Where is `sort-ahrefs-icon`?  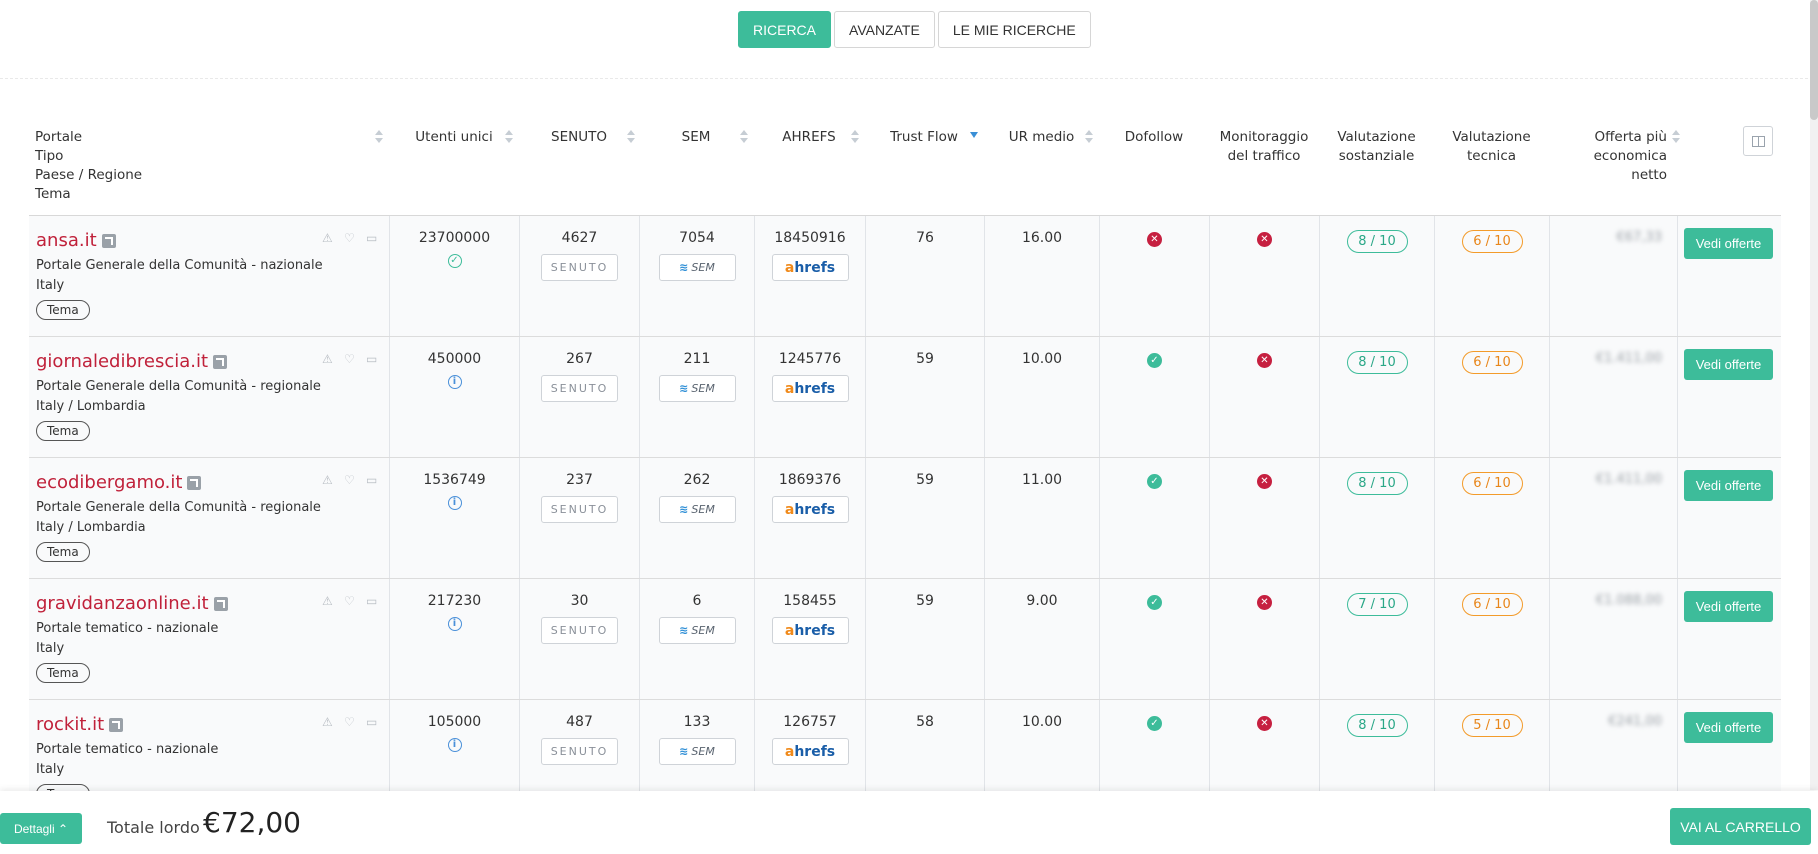 sort-ahrefs-icon is located at coordinates (855, 137).